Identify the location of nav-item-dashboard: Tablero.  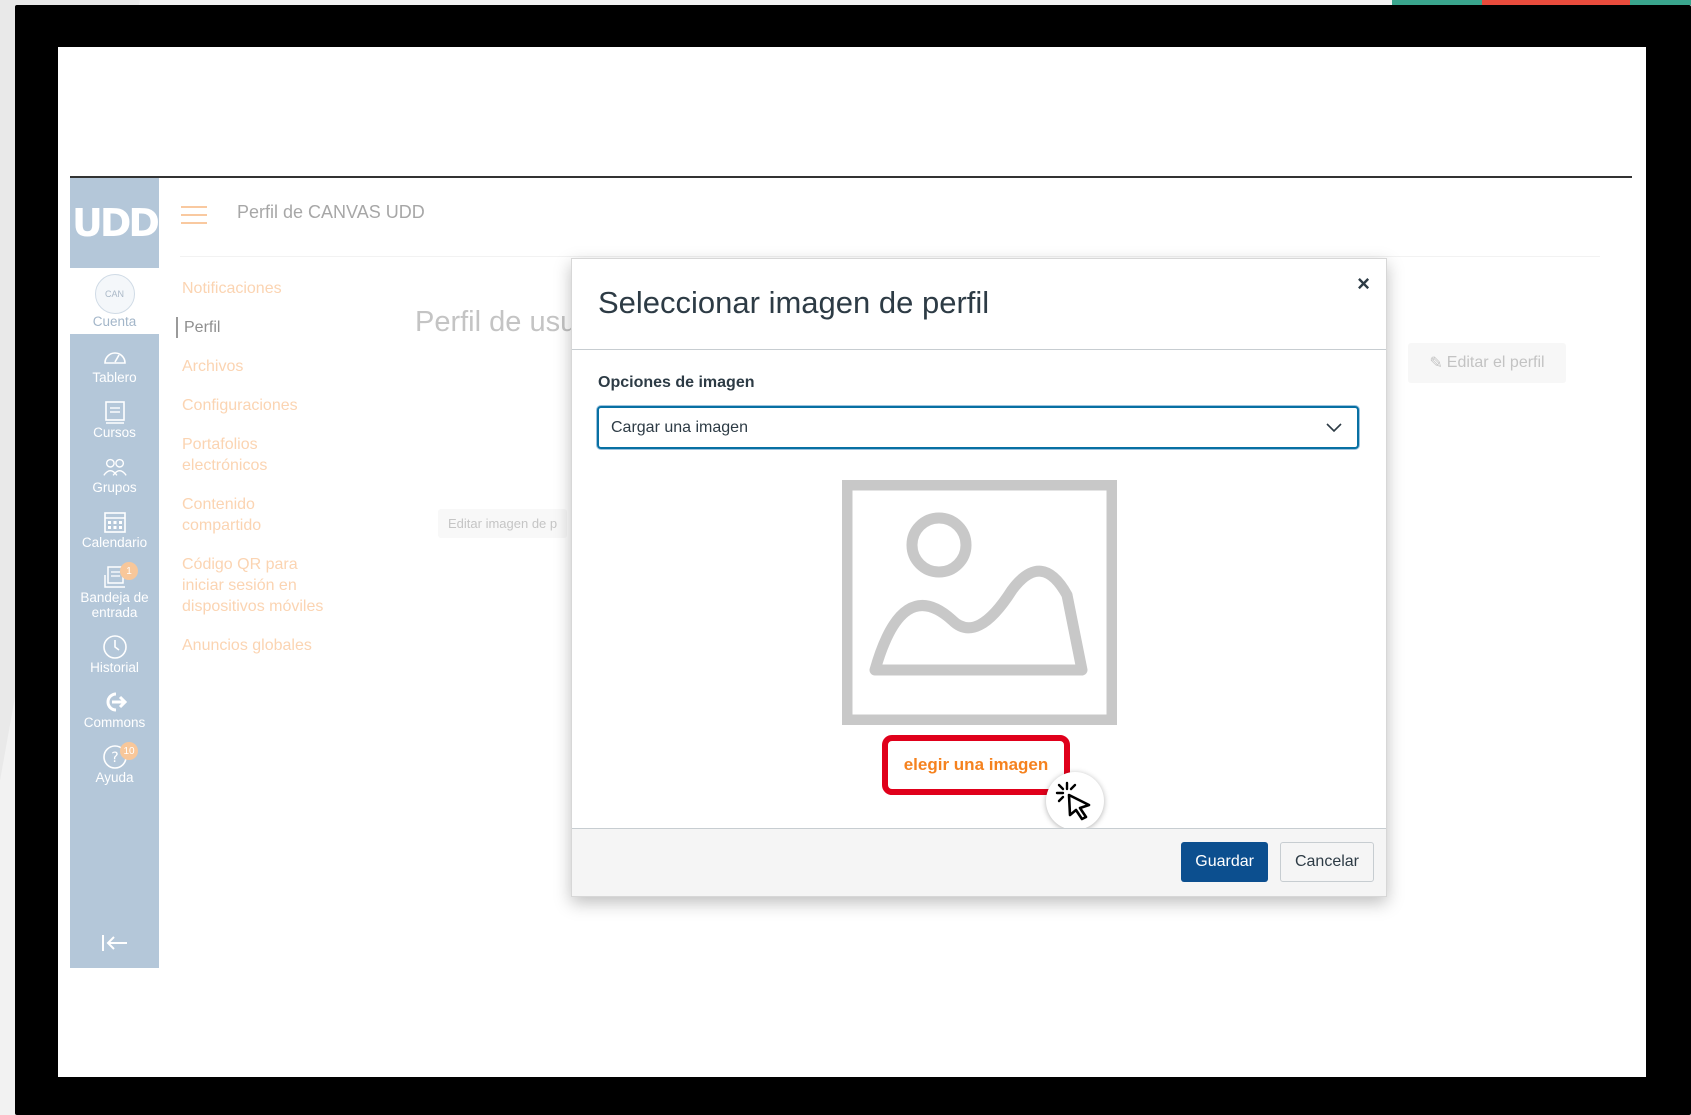
(114, 364).